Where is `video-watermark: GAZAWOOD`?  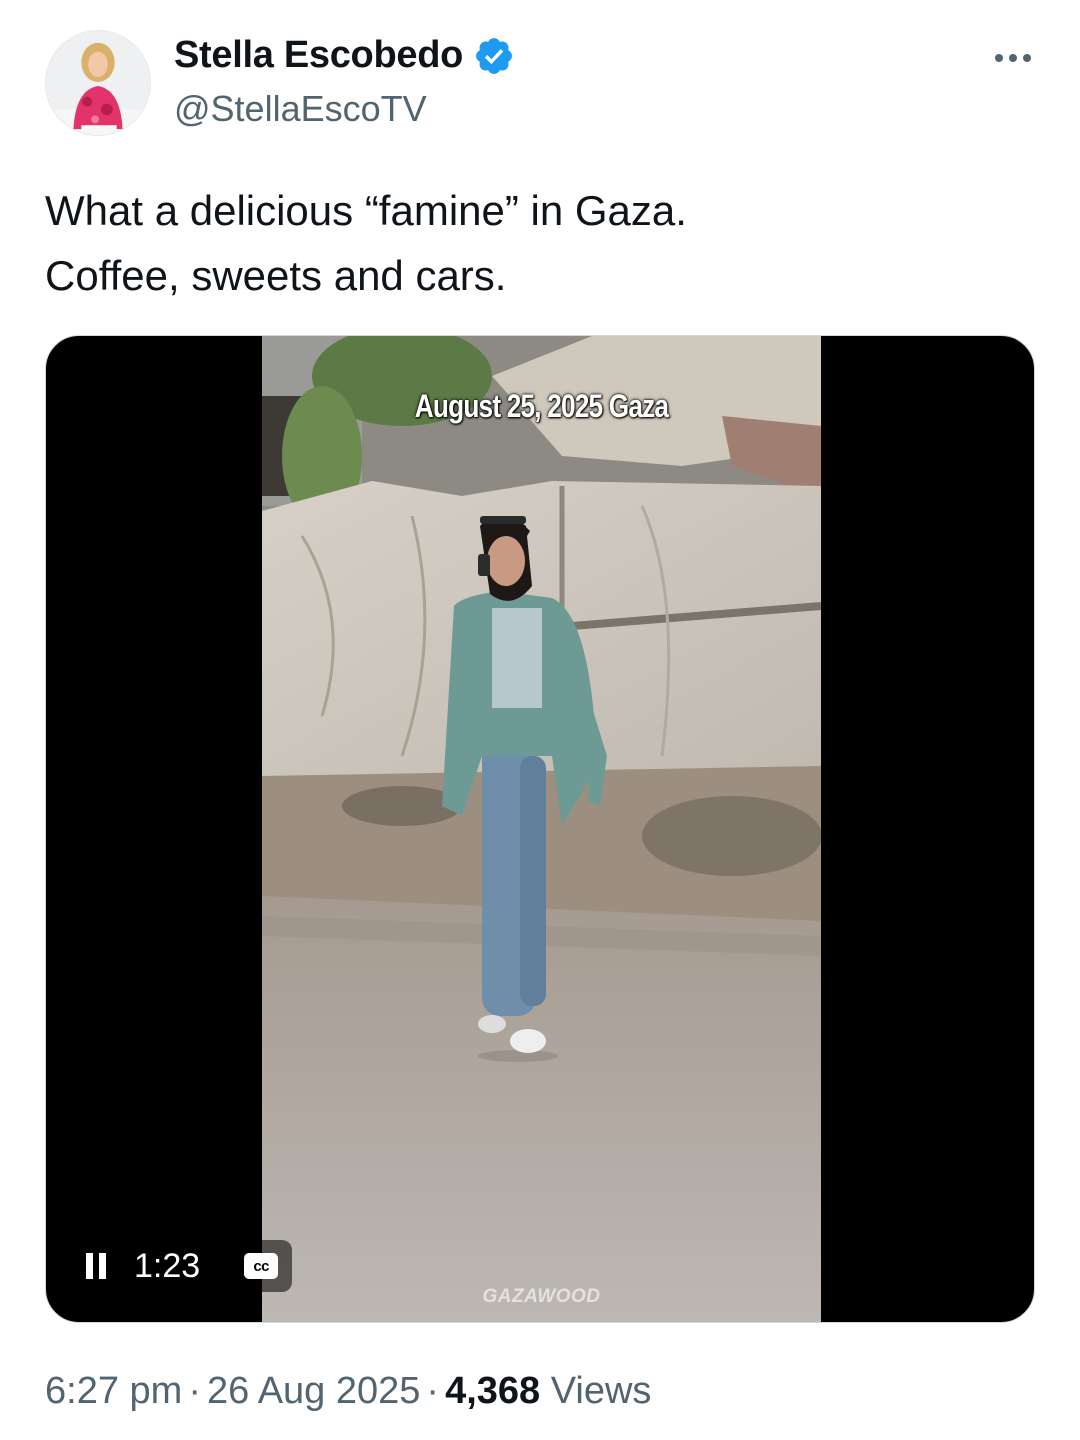
video-watermark: GAZAWOOD is located at coordinates (541, 1296).